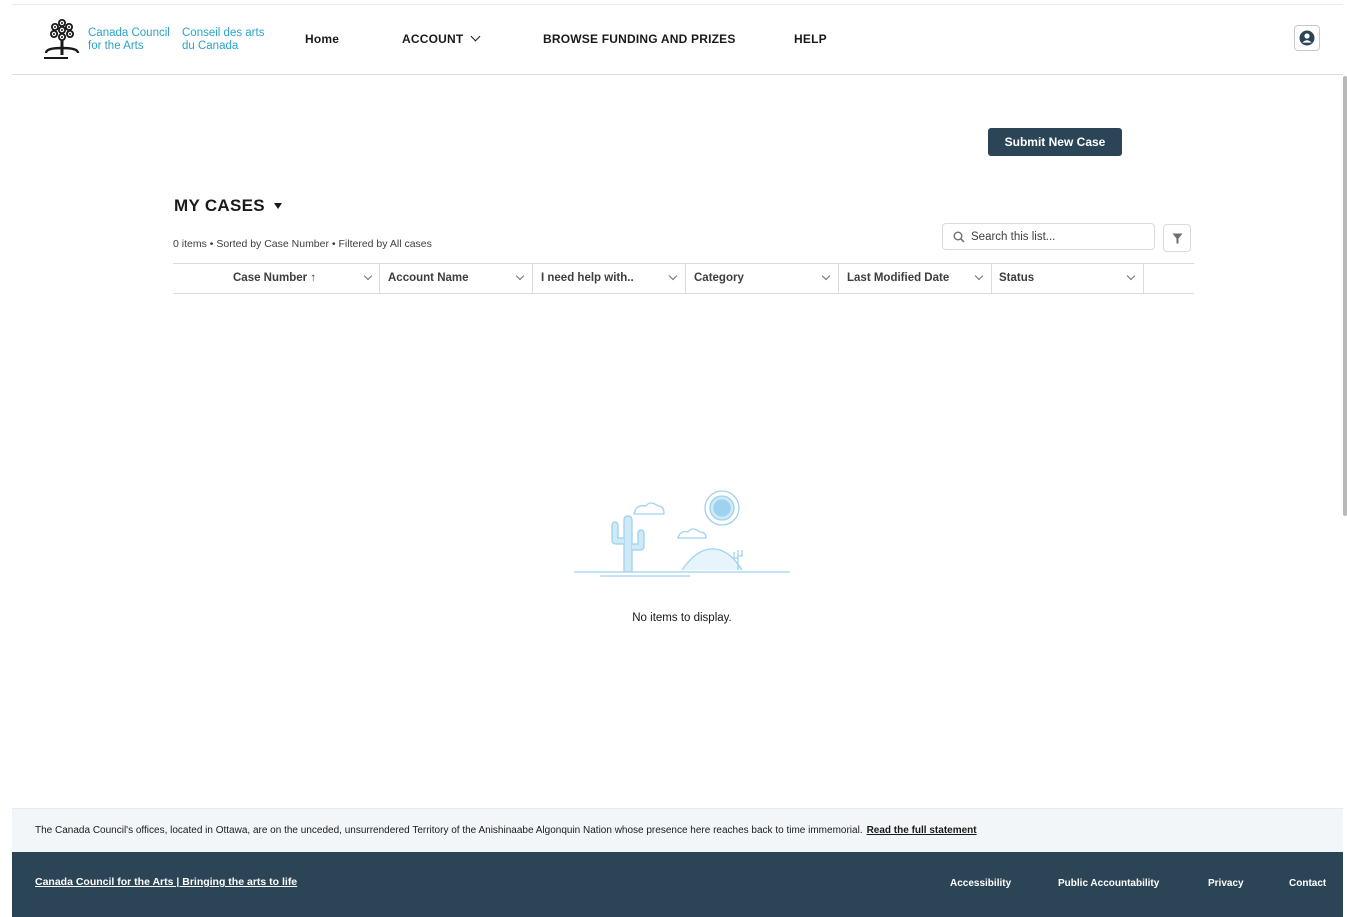  What do you see at coordinates (639, 39) in the screenshot?
I see `nav-browse-funding: BROWSE FUNDING AND PRIZES` at bounding box center [639, 39].